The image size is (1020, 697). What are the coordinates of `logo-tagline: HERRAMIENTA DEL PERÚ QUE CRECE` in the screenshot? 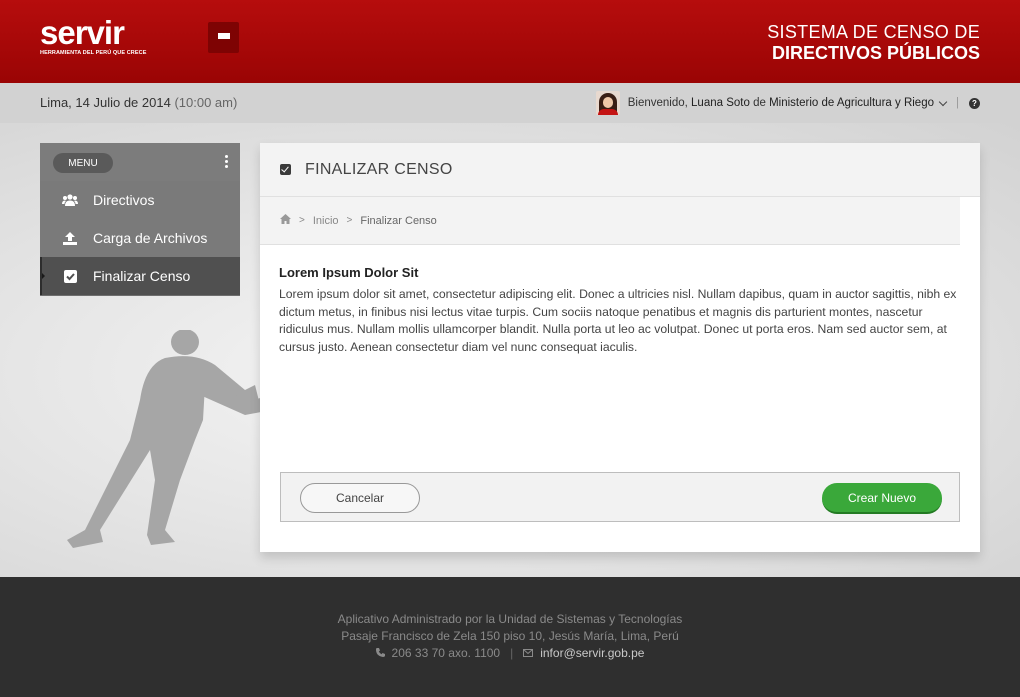 It's located at (93, 53).